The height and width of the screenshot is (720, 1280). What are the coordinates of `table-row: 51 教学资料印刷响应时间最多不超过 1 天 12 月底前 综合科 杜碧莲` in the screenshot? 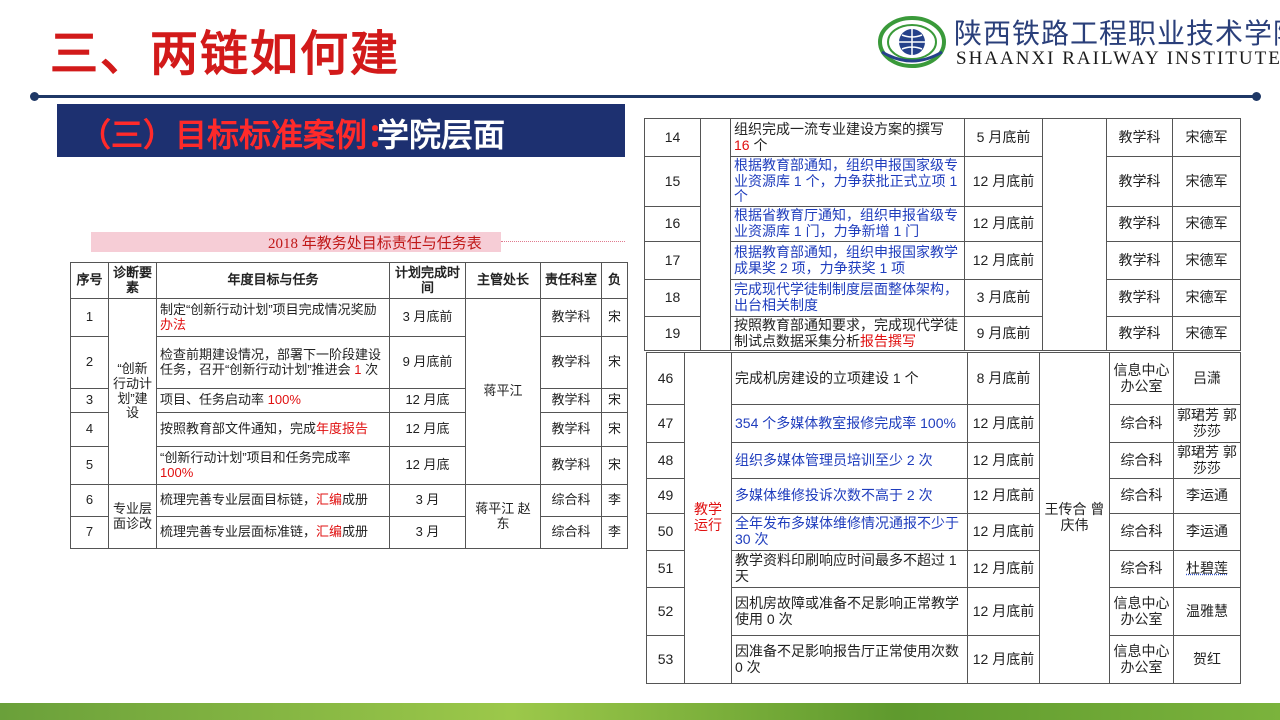 It's located at (943, 569).